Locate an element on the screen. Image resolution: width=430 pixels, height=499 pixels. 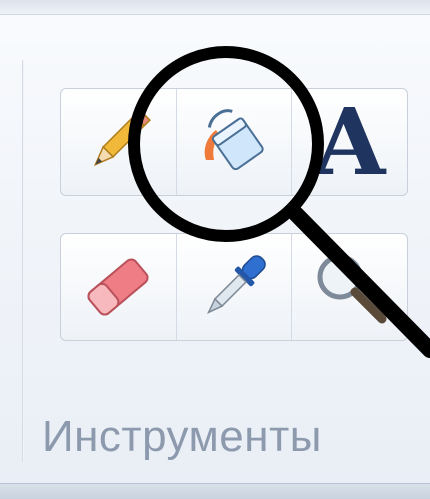
ribbon-top-strip is located at coordinates (215, 7).